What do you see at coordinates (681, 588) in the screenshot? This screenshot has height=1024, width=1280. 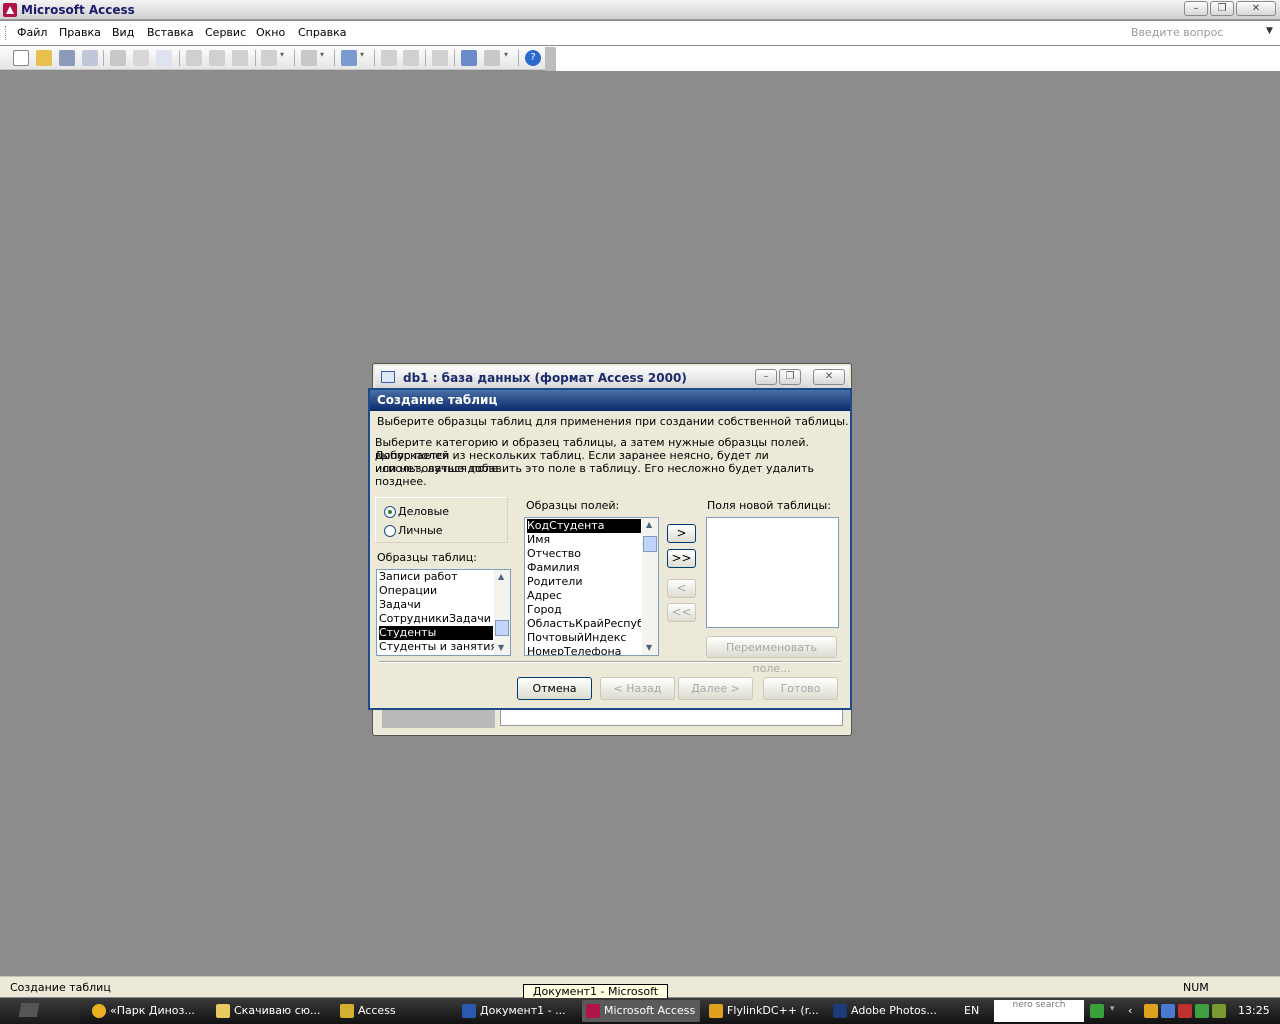 I see `remove-field-button: <` at bounding box center [681, 588].